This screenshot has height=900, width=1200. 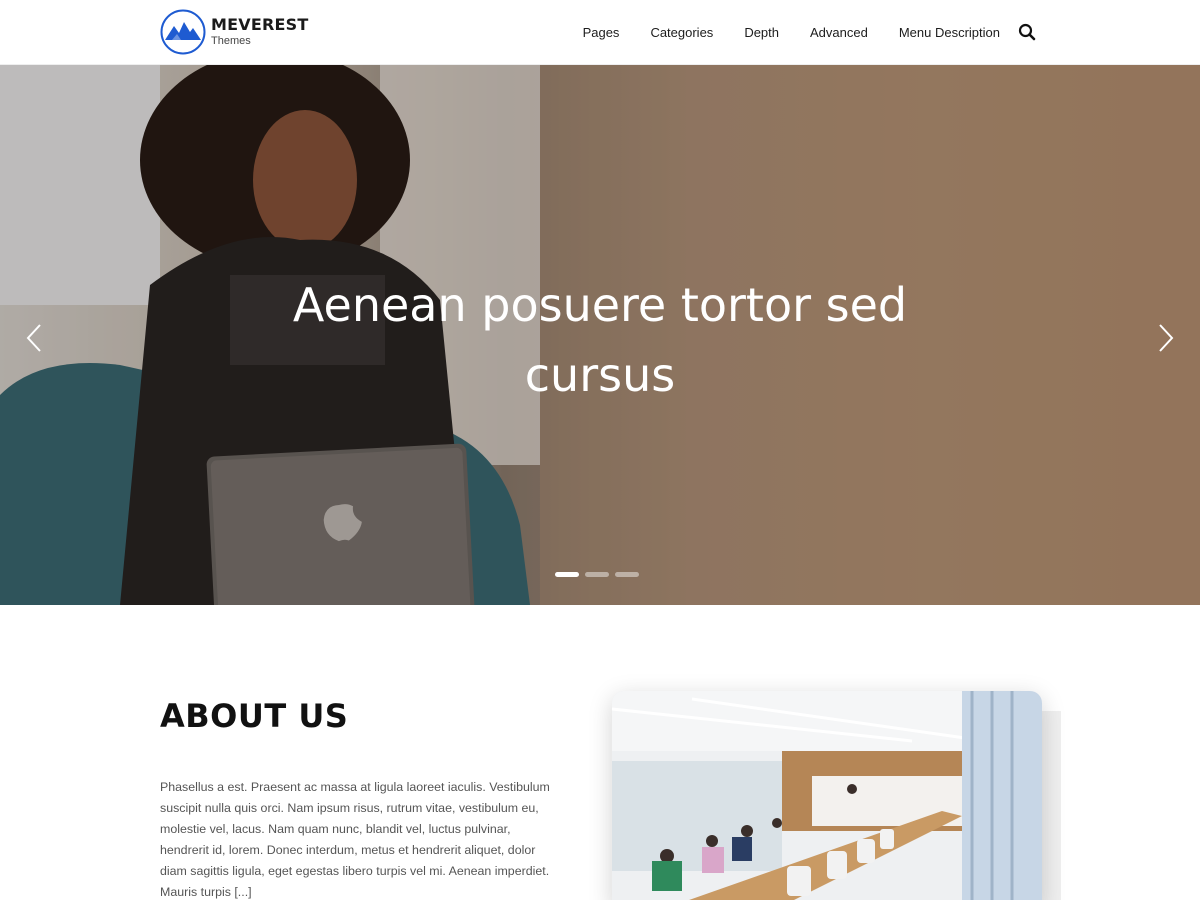 I want to click on nav-item-pages: Pages, so click(x=601, y=32).